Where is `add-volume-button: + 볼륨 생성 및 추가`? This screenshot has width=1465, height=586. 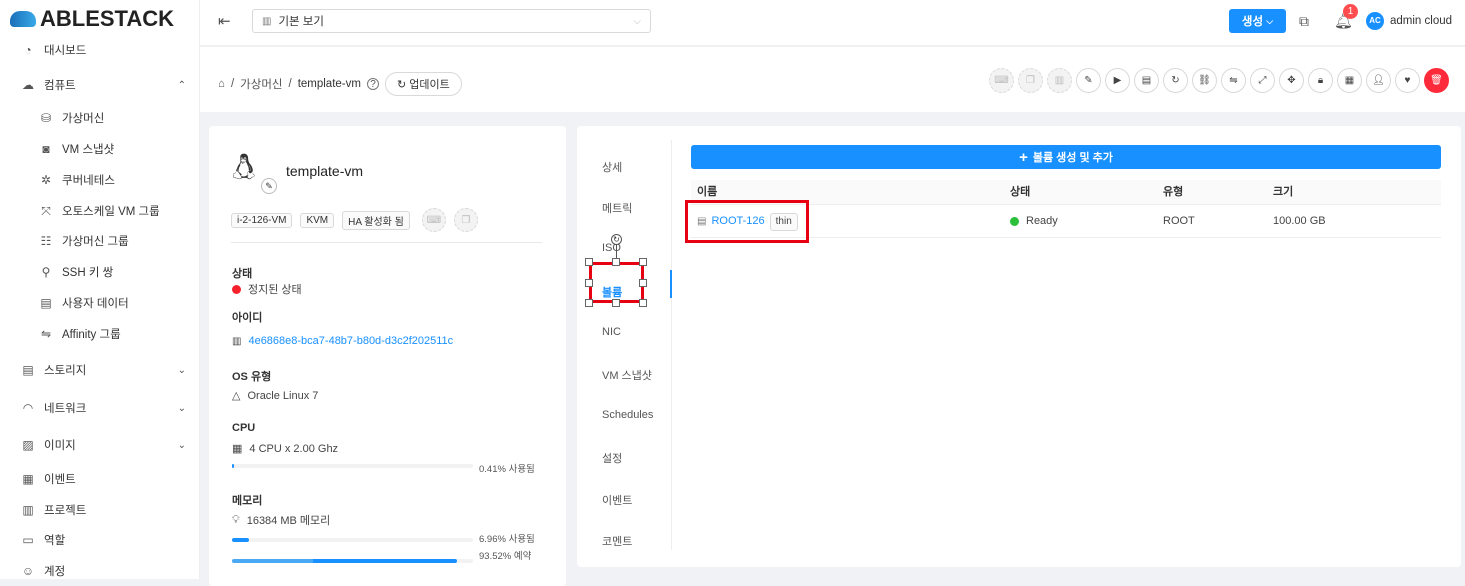
add-volume-button: + 볼륨 생성 및 추가 is located at coordinates (1066, 157).